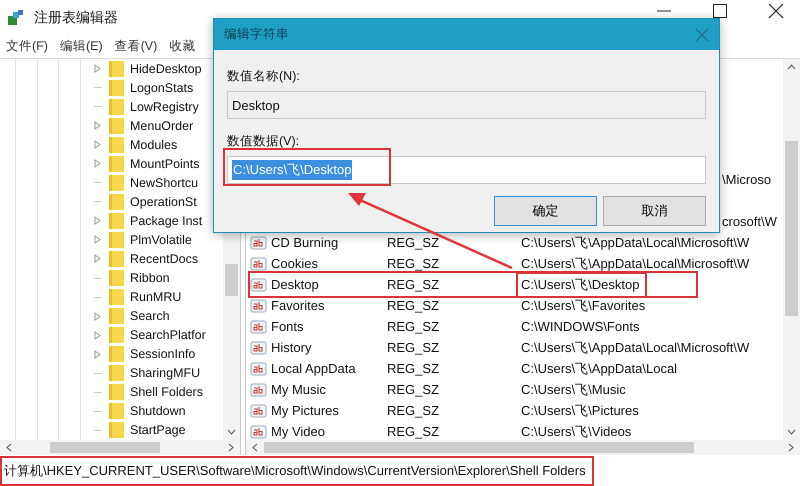  Describe the element at coordinates (327, 284) in the screenshot. I see `value-name: Desktop` at that location.